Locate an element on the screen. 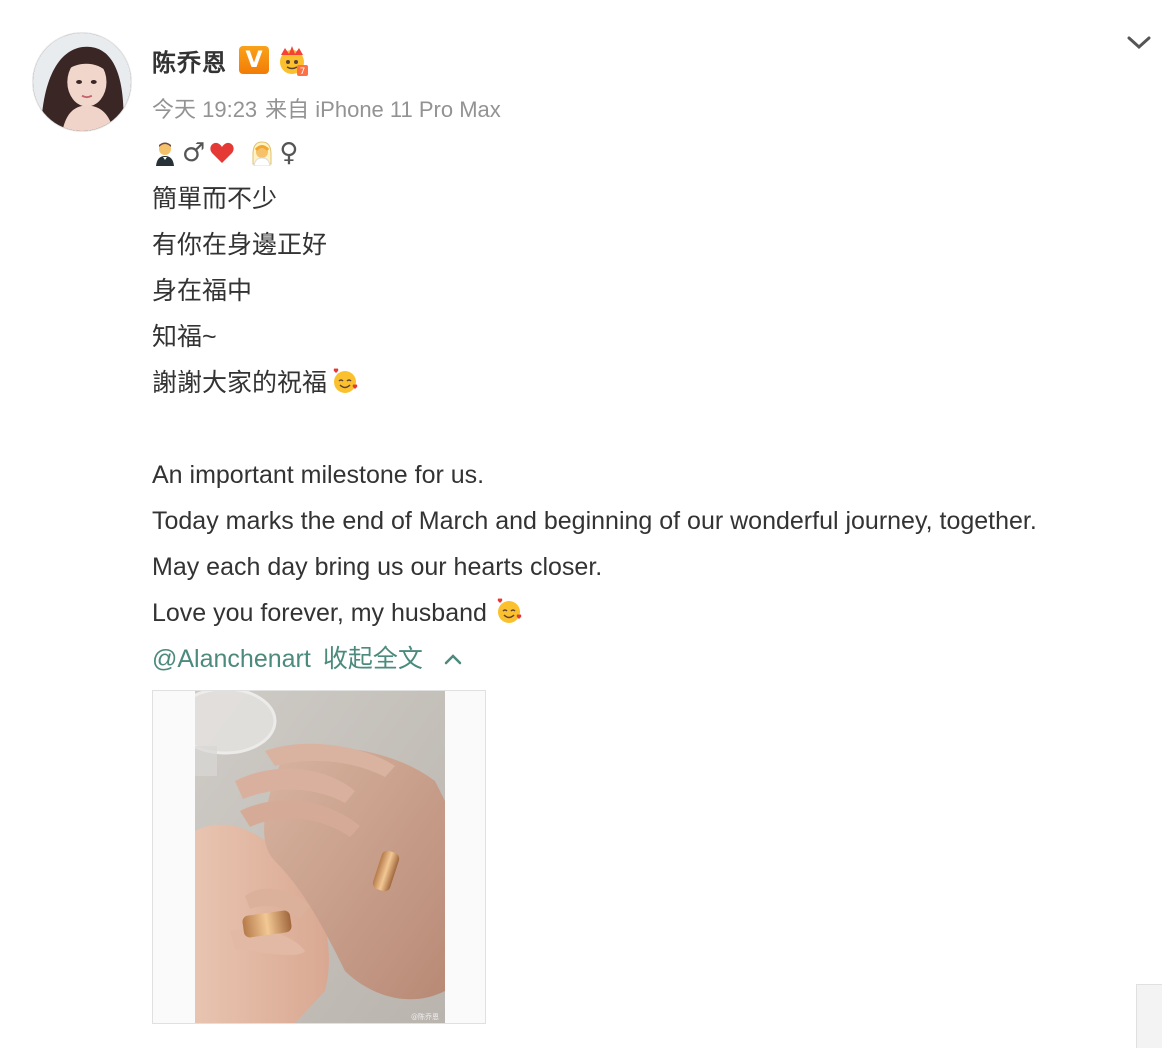 The height and width of the screenshot is (1048, 1162). collapse-text-button: 收起全文 is located at coordinates (373, 659).